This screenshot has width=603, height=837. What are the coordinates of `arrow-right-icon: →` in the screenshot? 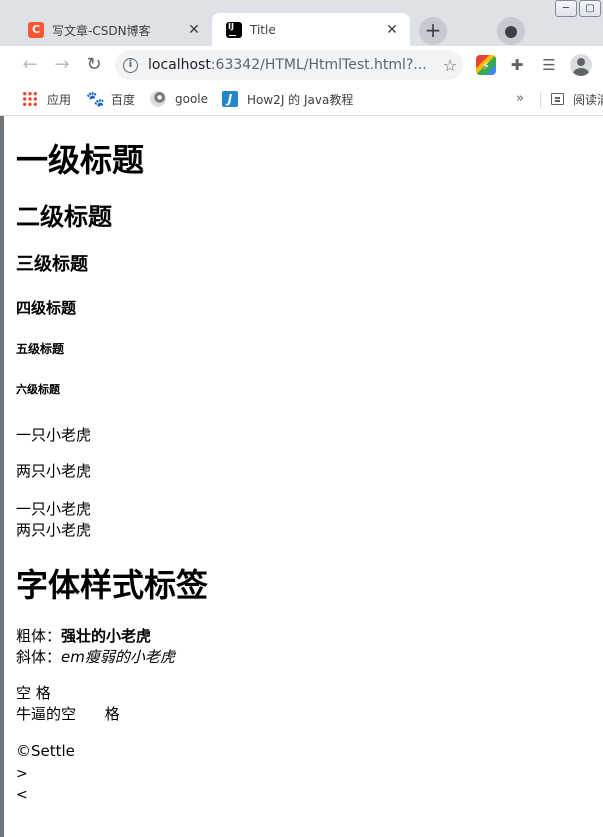 It's located at (62, 64).